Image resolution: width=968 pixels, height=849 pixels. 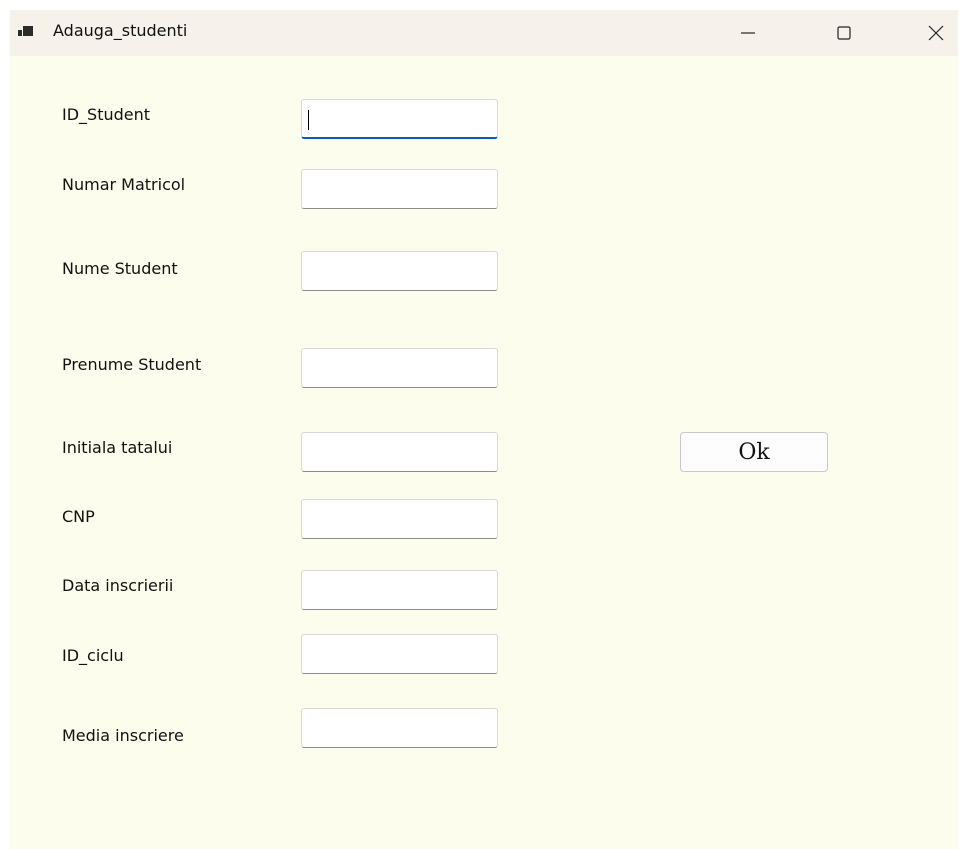 What do you see at coordinates (124, 184) in the screenshot?
I see `label-numar-matricol: Numar Matricol` at bounding box center [124, 184].